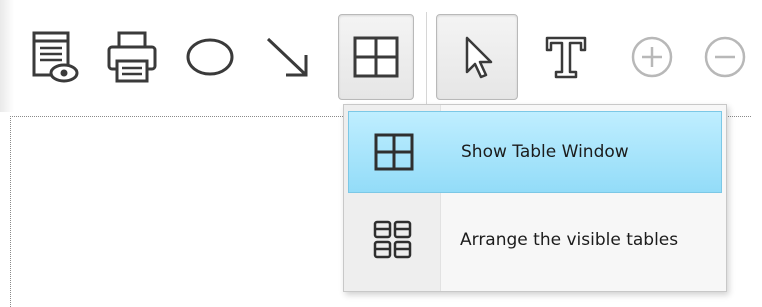 The width and height of the screenshot is (762, 307). I want to click on zoom-in-button, so click(652, 57).